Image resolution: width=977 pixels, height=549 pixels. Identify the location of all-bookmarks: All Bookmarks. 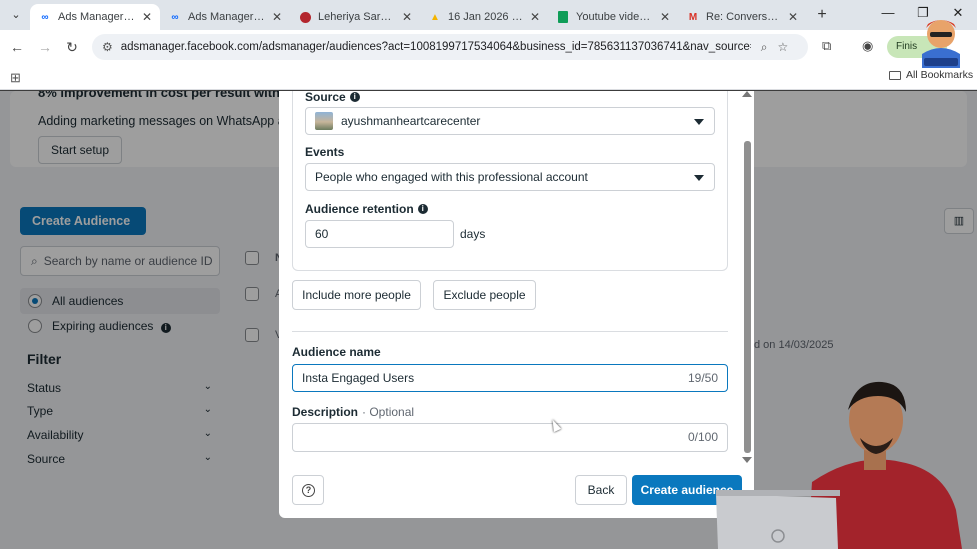
(931, 75).